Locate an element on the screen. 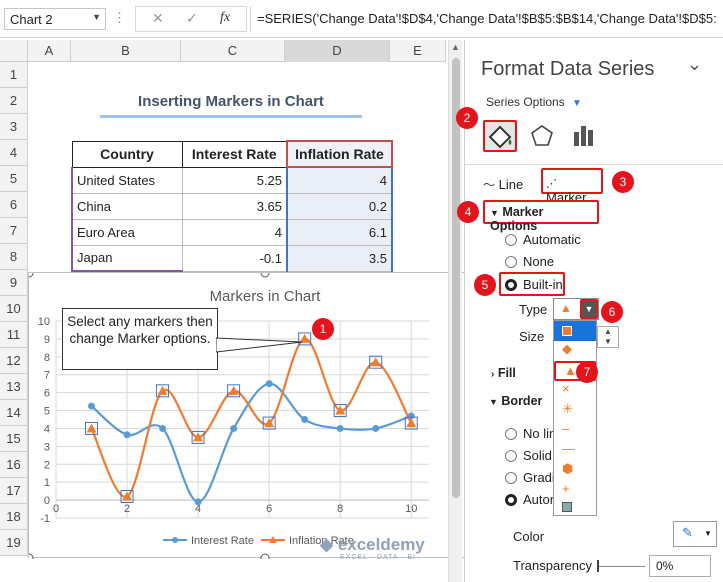  header-inflation-rate: Inflation Rate is located at coordinates (339, 154).